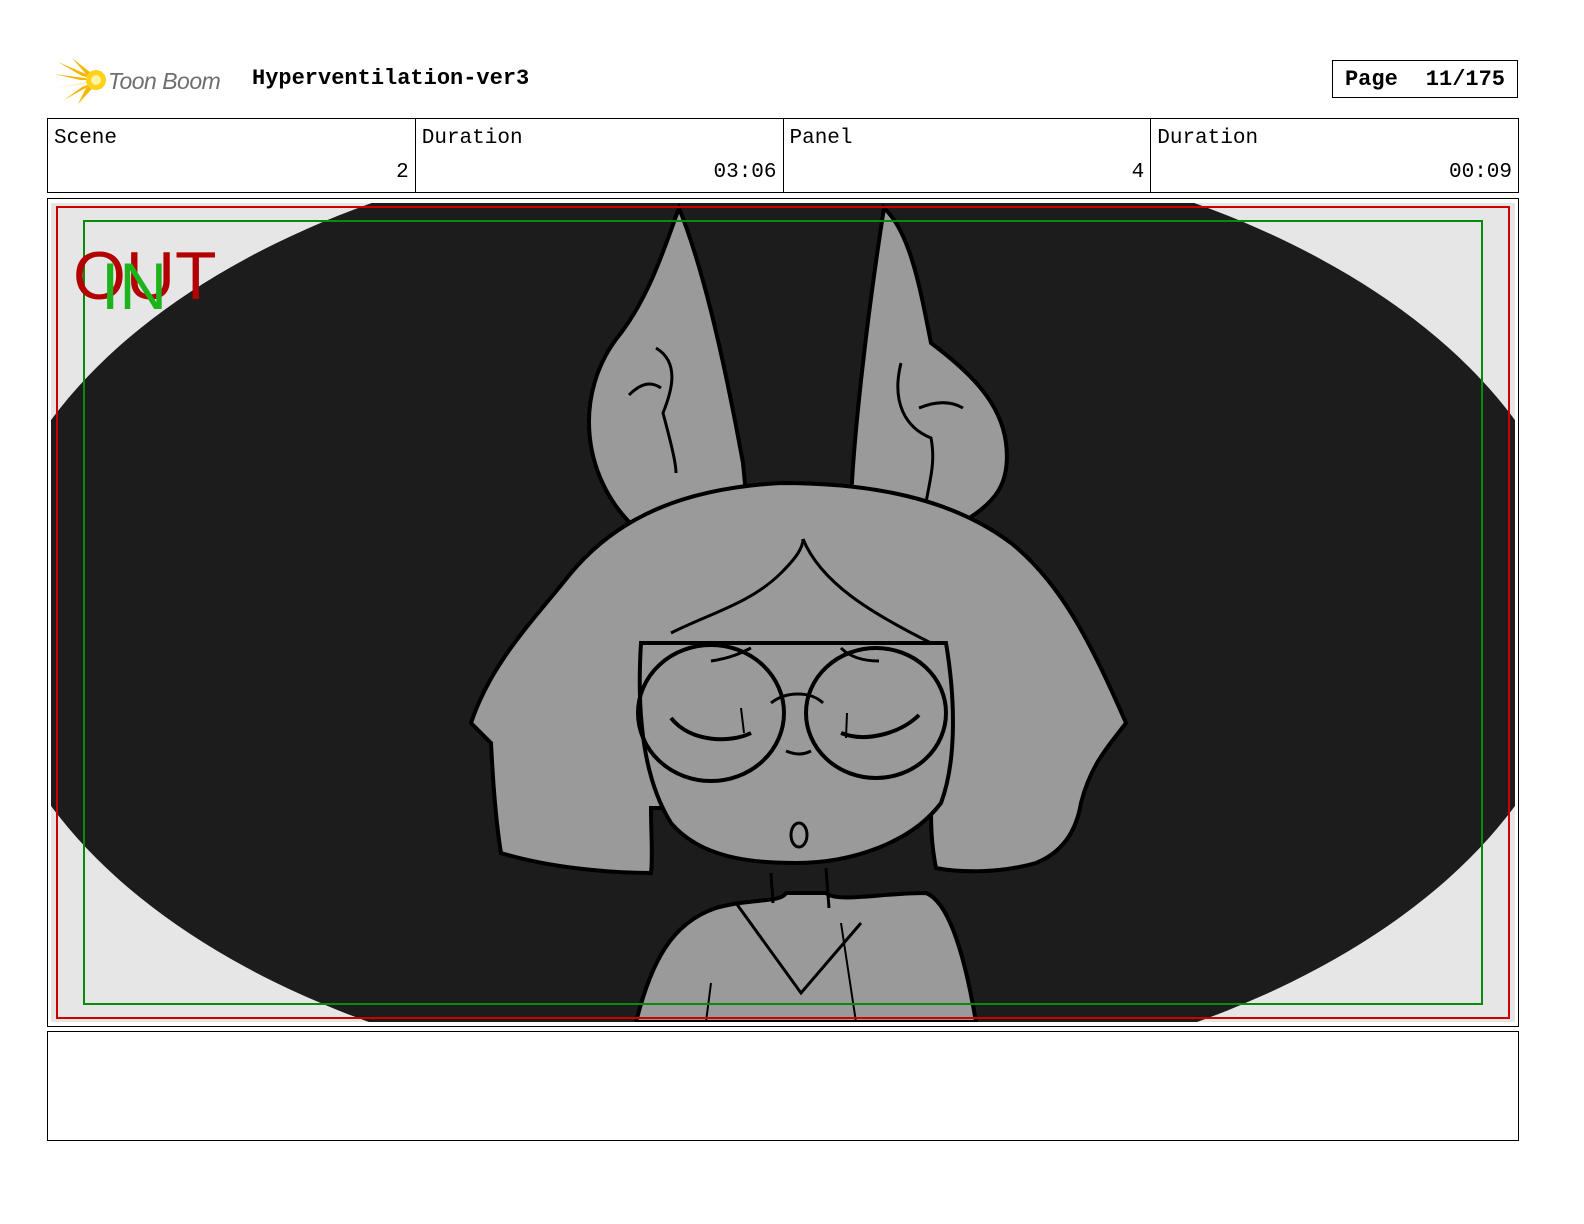 The width and height of the screenshot is (1584, 1224). I want to click on in-marker: IN, so click(134, 286).